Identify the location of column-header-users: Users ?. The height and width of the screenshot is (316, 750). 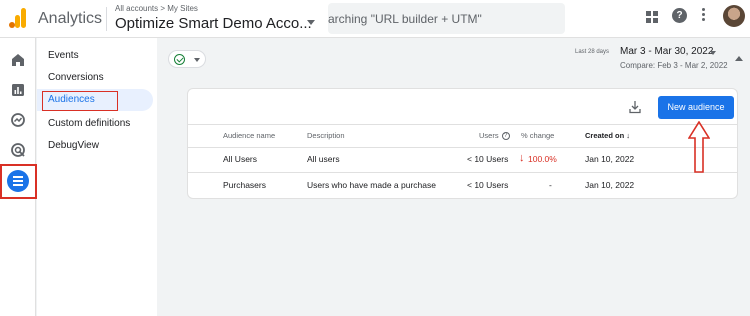
(494, 136).